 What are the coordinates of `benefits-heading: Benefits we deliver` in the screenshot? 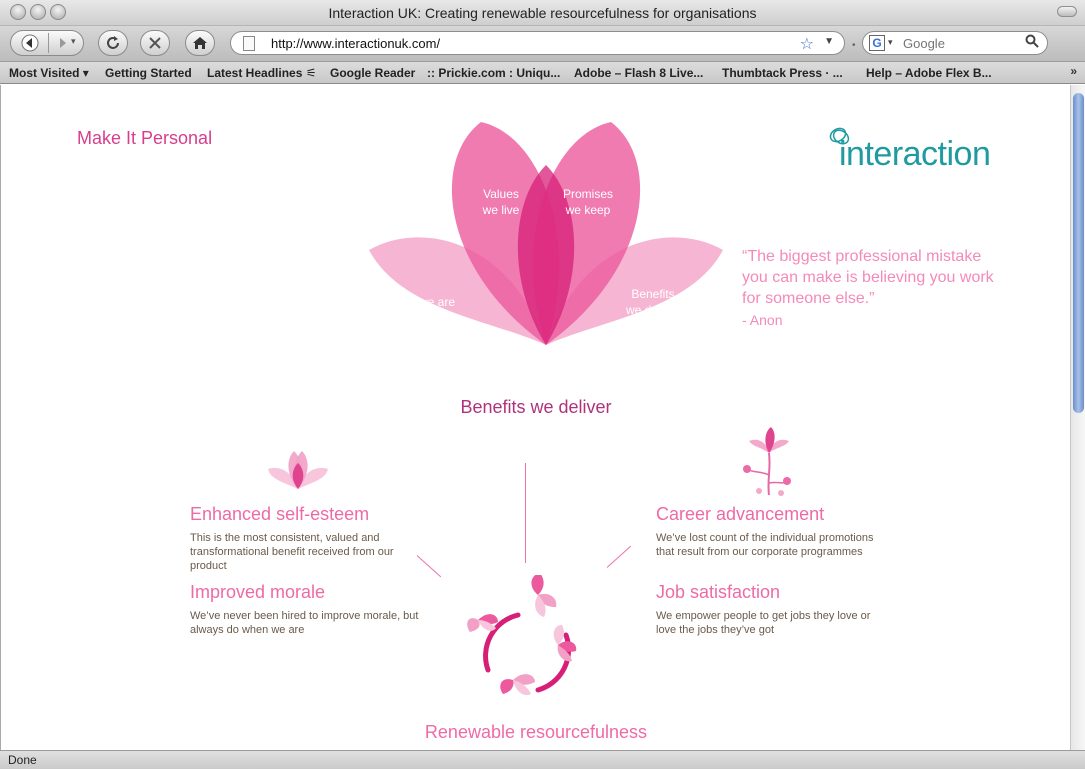 It's located at (536, 407).